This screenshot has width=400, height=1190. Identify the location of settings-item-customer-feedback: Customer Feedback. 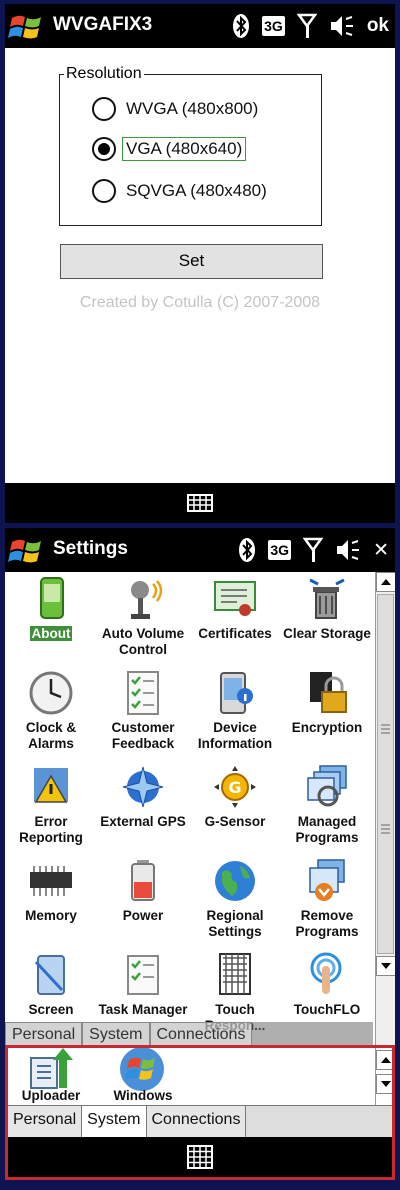
(143, 712).